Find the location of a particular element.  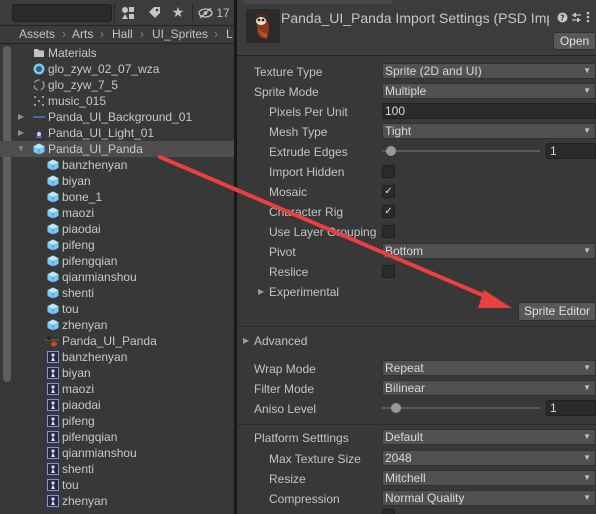

reslice-checkbox is located at coordinates (388, 271).